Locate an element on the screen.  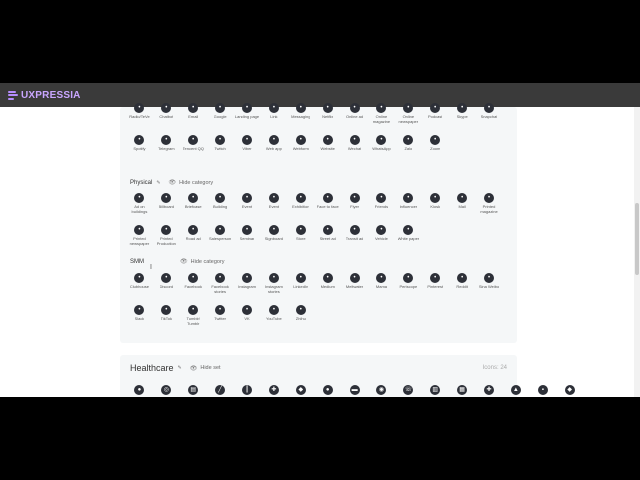
icon-tile: • Slack is located at coordinates (139, 315).